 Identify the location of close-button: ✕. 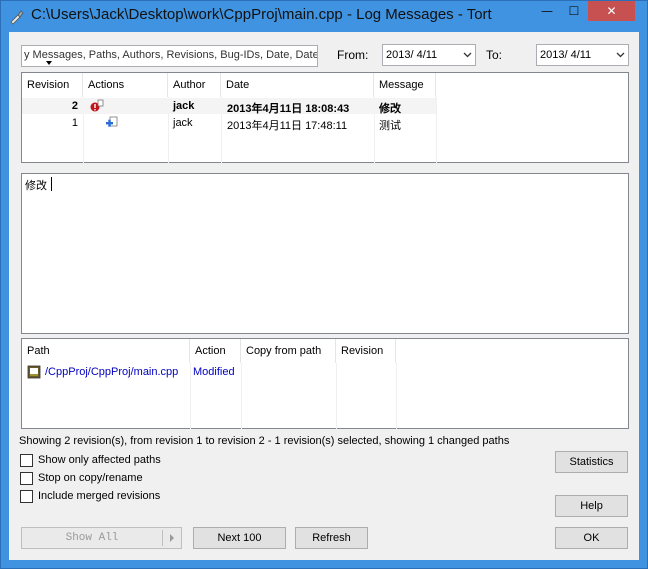
(611, 11).